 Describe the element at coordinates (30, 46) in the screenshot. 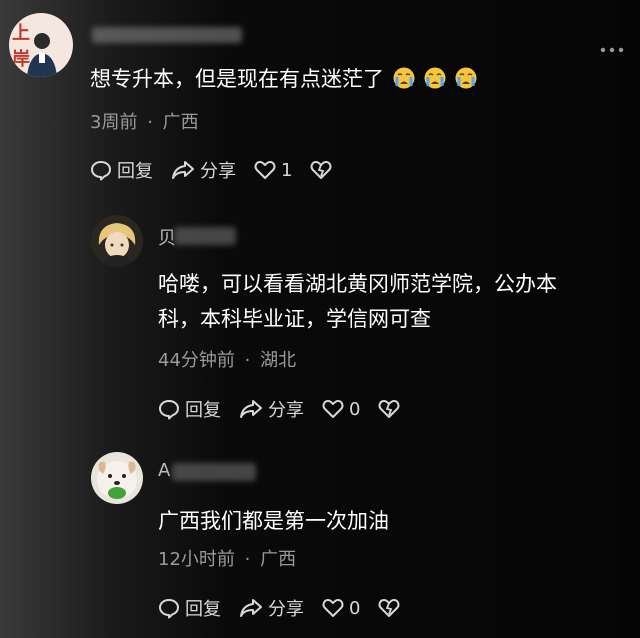

I see `avatar-text: 上岸` at that location.